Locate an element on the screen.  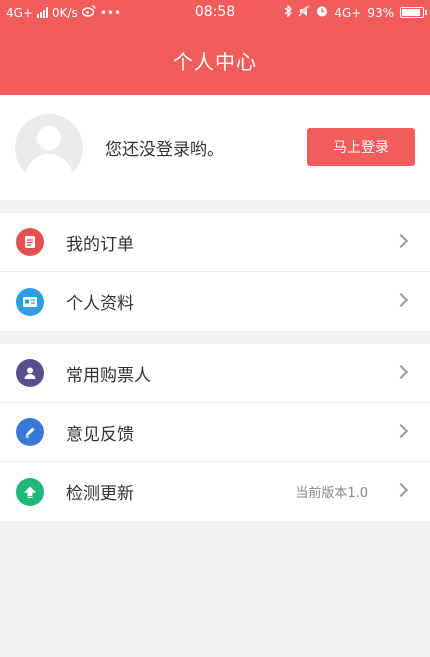
login-button: 马上登录 is located at coordinates (361, 147).